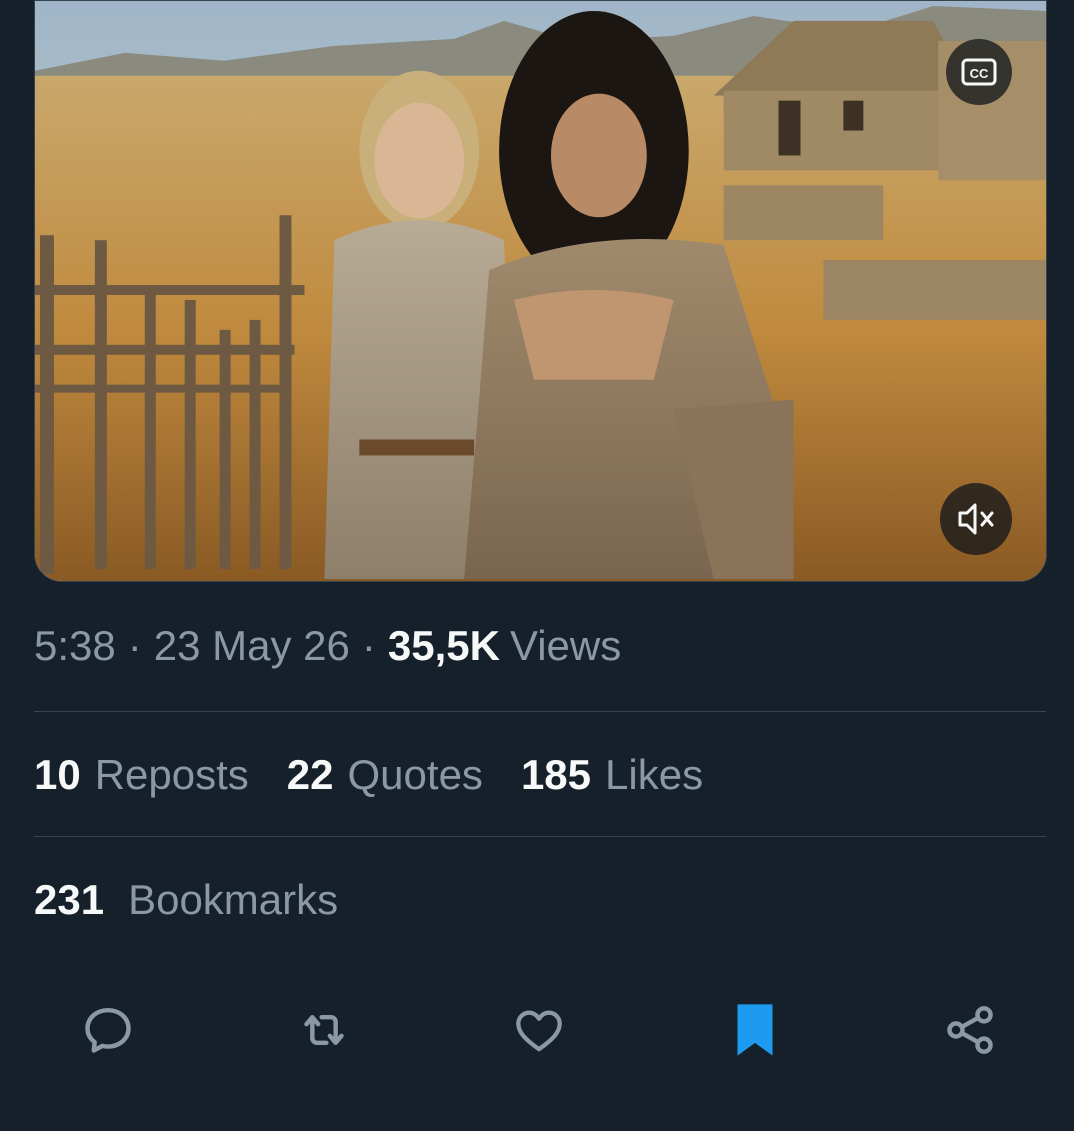 This screenshot has width=1074, height=1131. I want to click on views-count: 35,5K, so click(443, 645).